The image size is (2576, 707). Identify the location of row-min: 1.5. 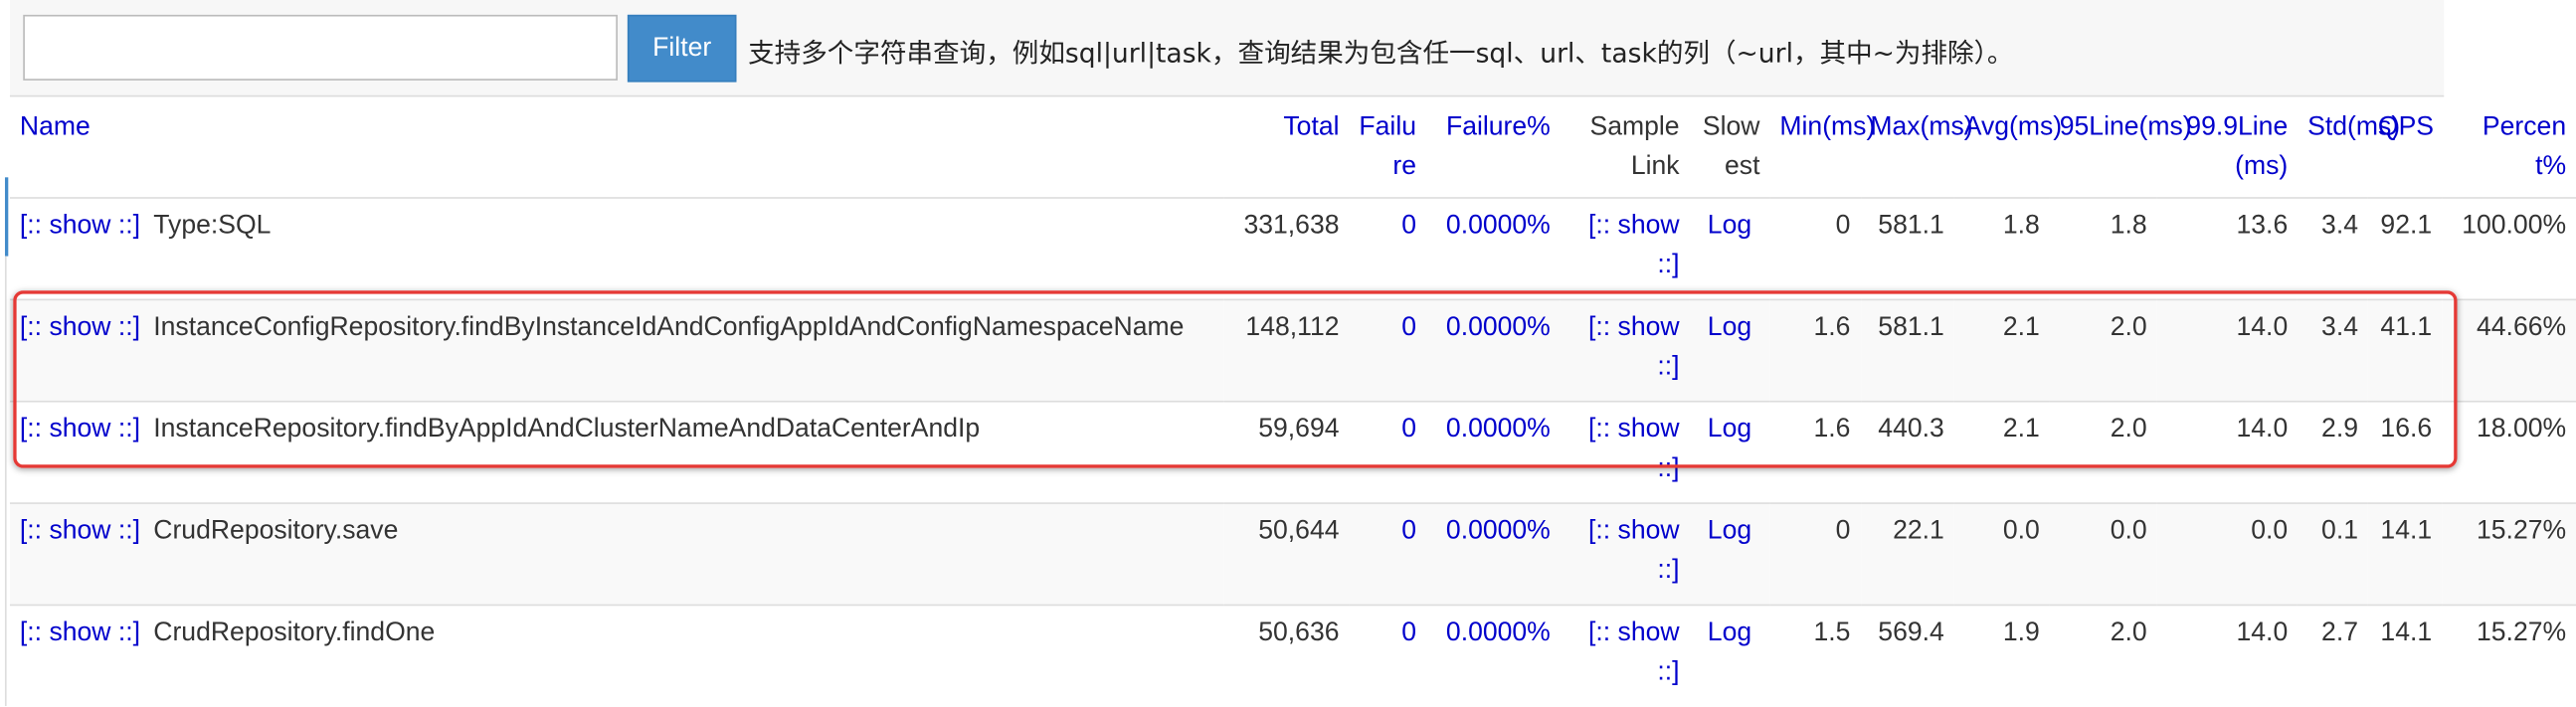
(1815, 655).